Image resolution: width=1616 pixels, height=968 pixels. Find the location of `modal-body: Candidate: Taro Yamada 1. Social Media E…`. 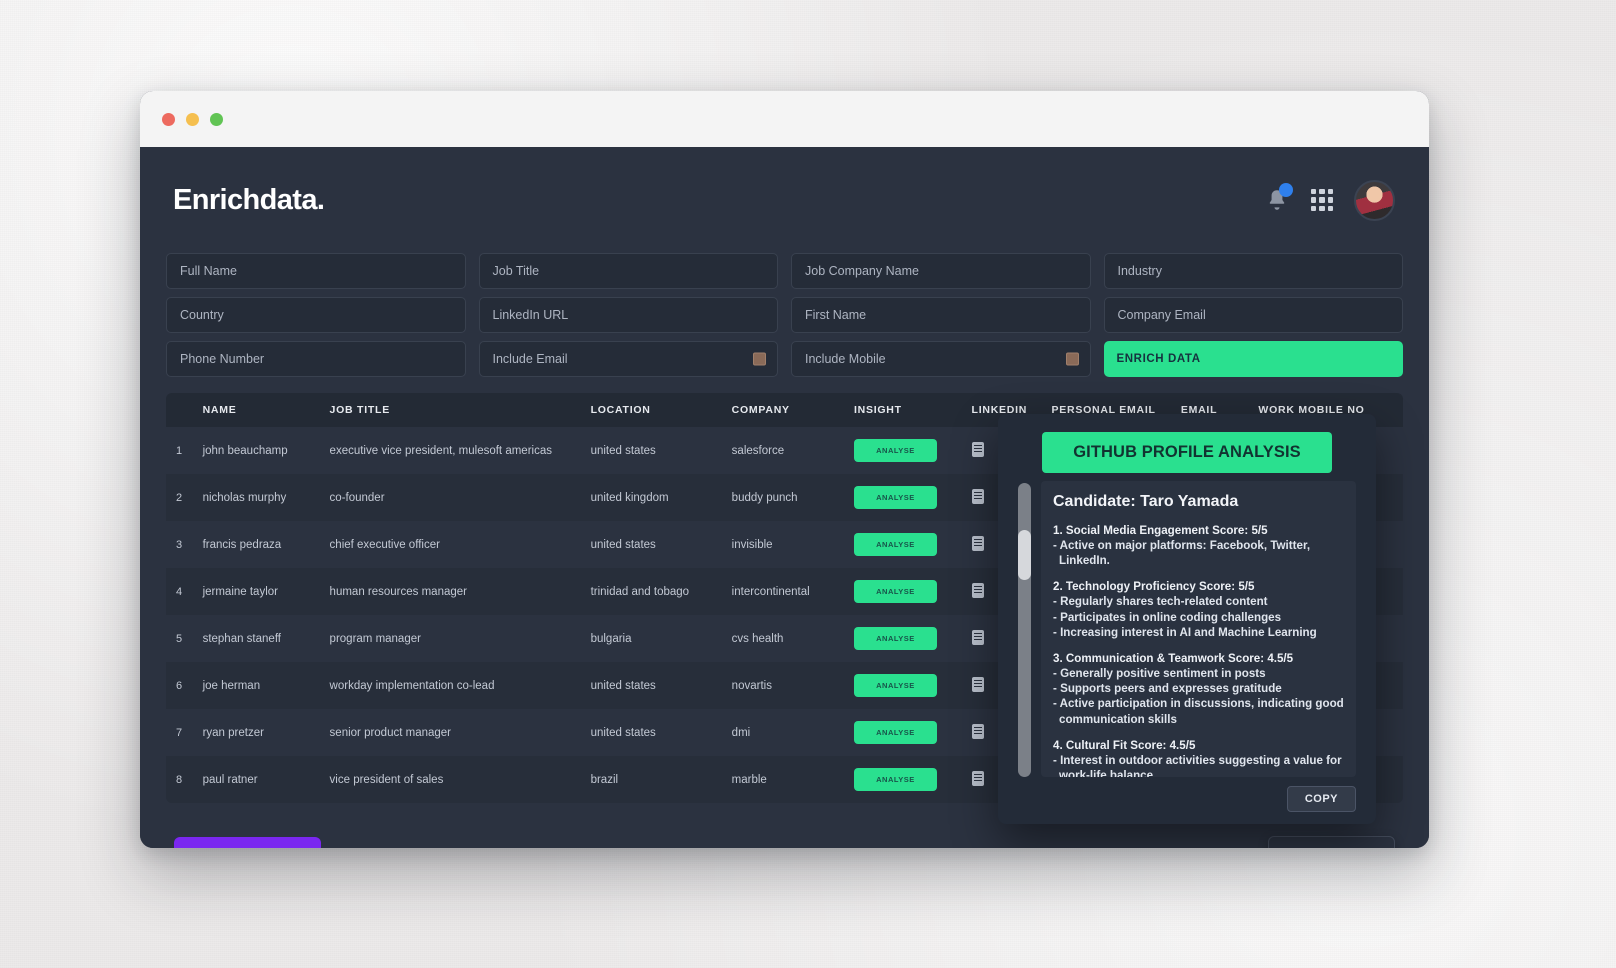

modal-body: Candidate: Taro Yamada 1. Social Media E… is located at coordinates (1187, 629).